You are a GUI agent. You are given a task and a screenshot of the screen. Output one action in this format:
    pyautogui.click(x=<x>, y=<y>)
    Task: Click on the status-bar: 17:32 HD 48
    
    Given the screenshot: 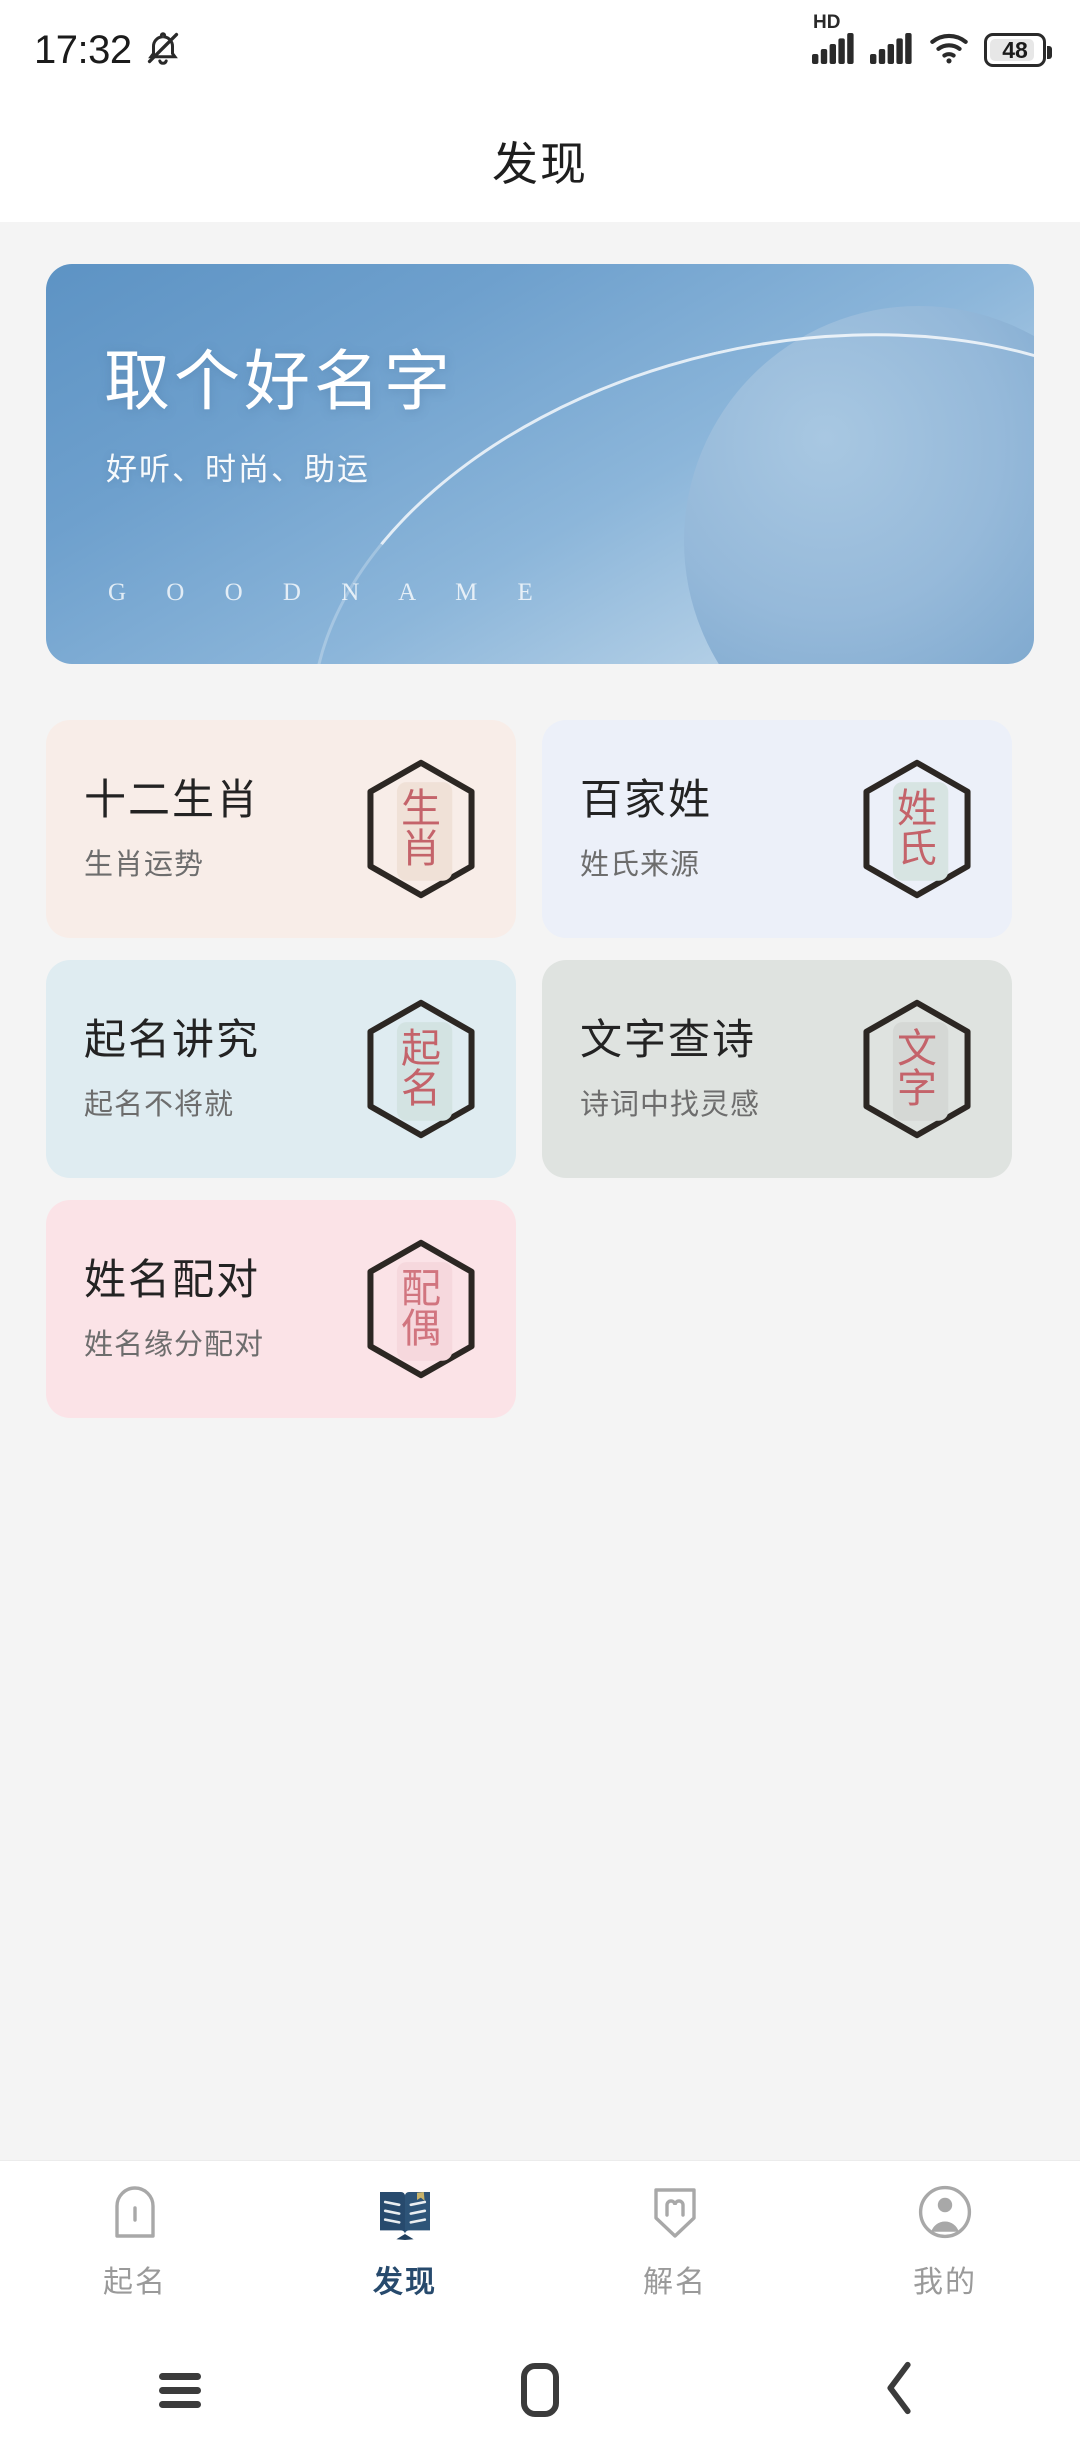 What is the action you would take?
    pyautogui.click(x=540, y=50)
    